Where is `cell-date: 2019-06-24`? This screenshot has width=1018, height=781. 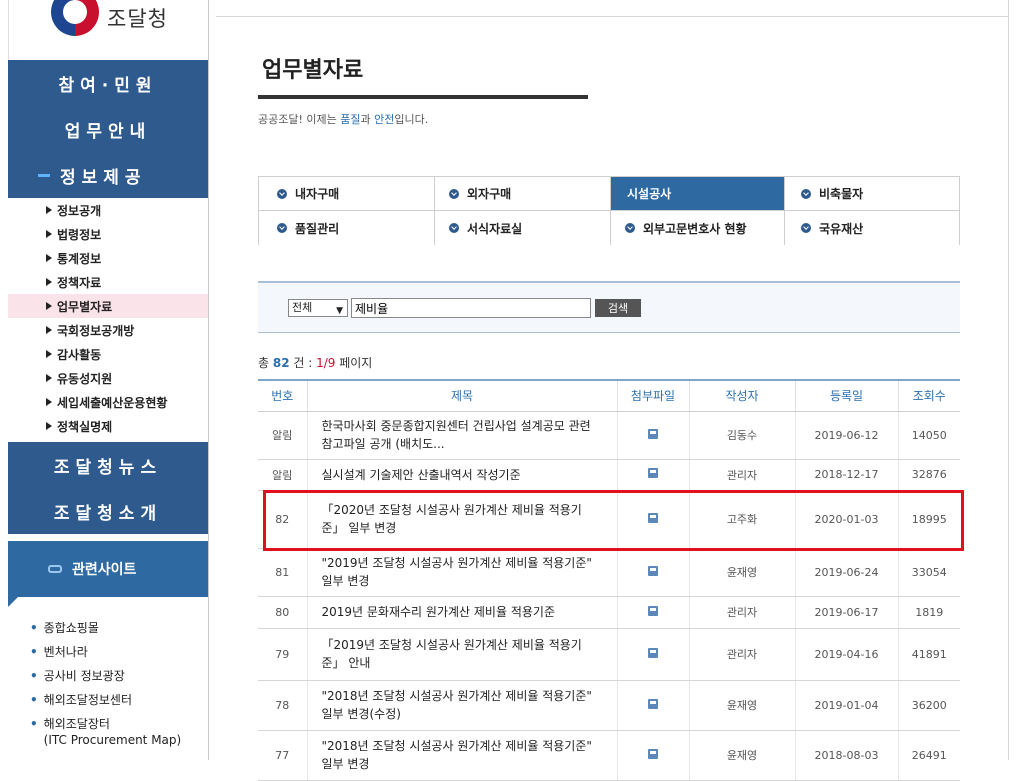
cell-date: 2019-06-24 is located at coordinates (846, 572).